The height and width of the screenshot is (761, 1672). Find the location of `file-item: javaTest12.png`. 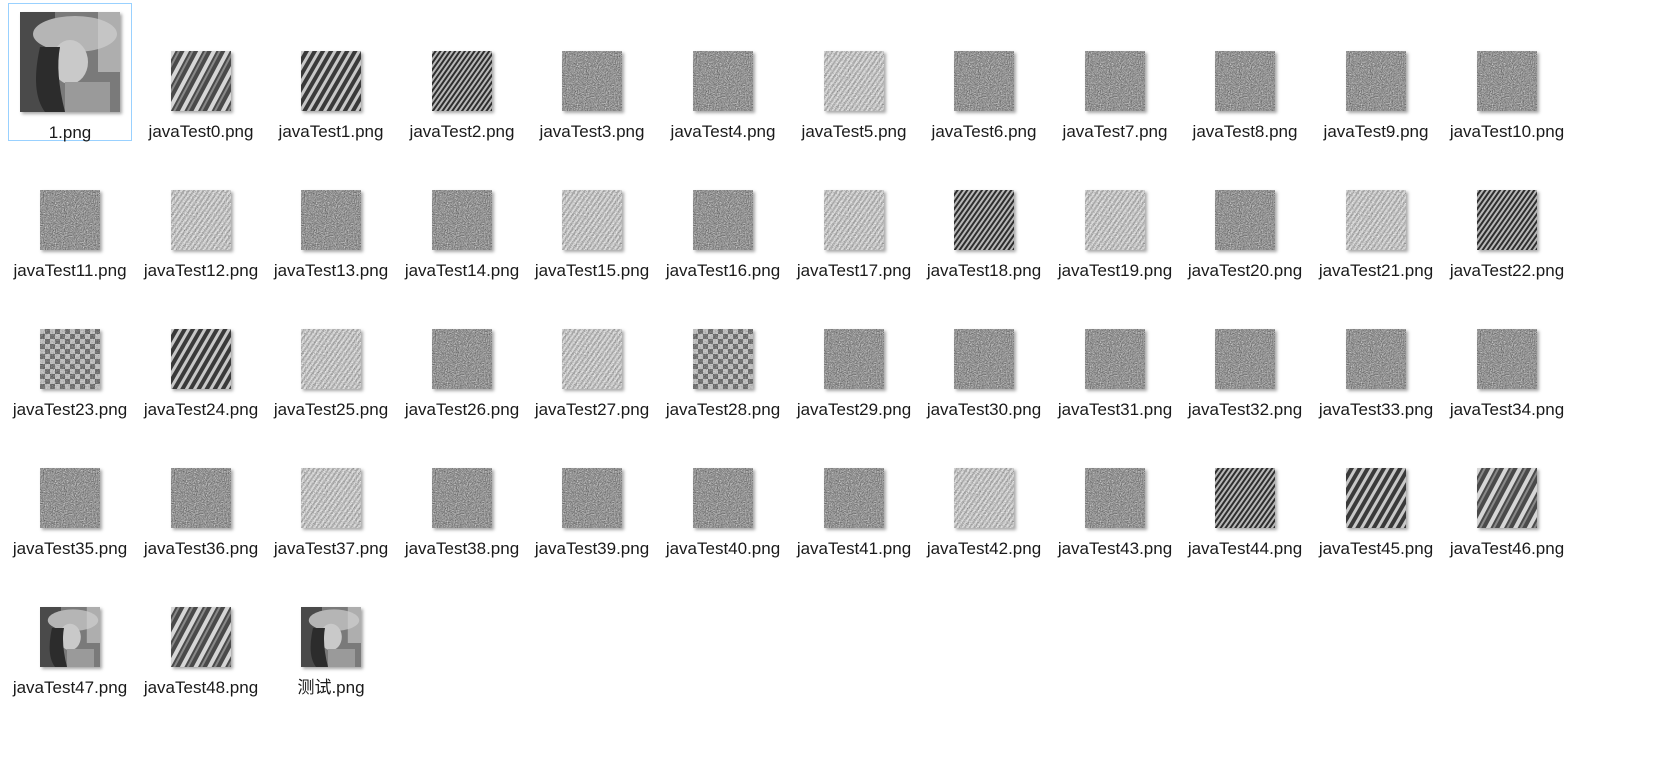

file-item: javaTest12.png is located at coordinates (201, 211).